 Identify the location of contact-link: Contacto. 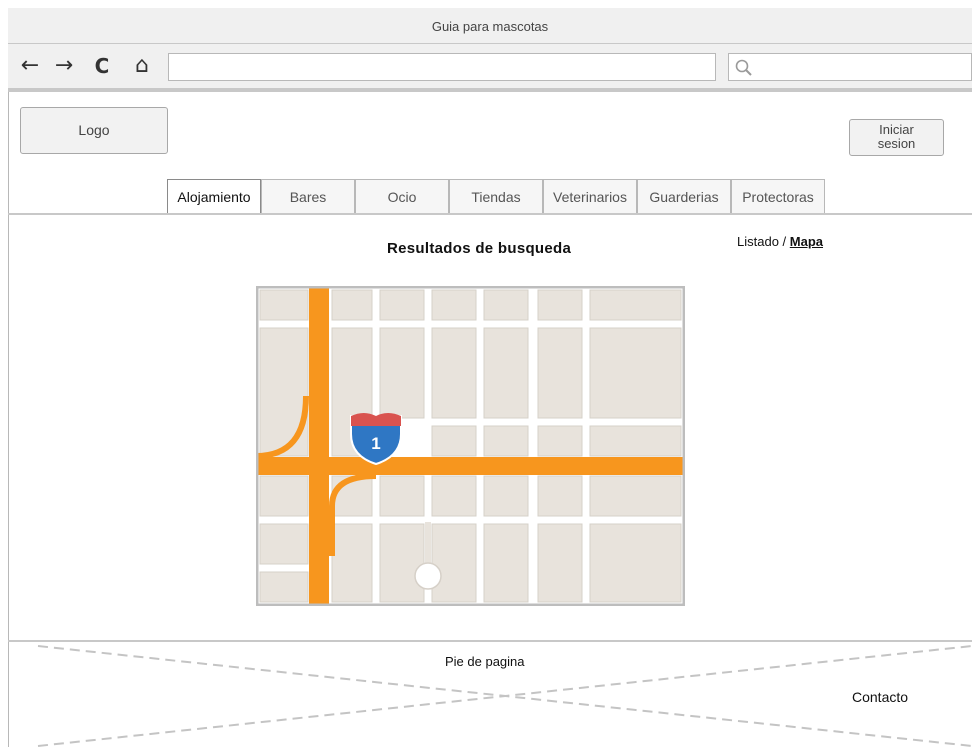
(880, 697).